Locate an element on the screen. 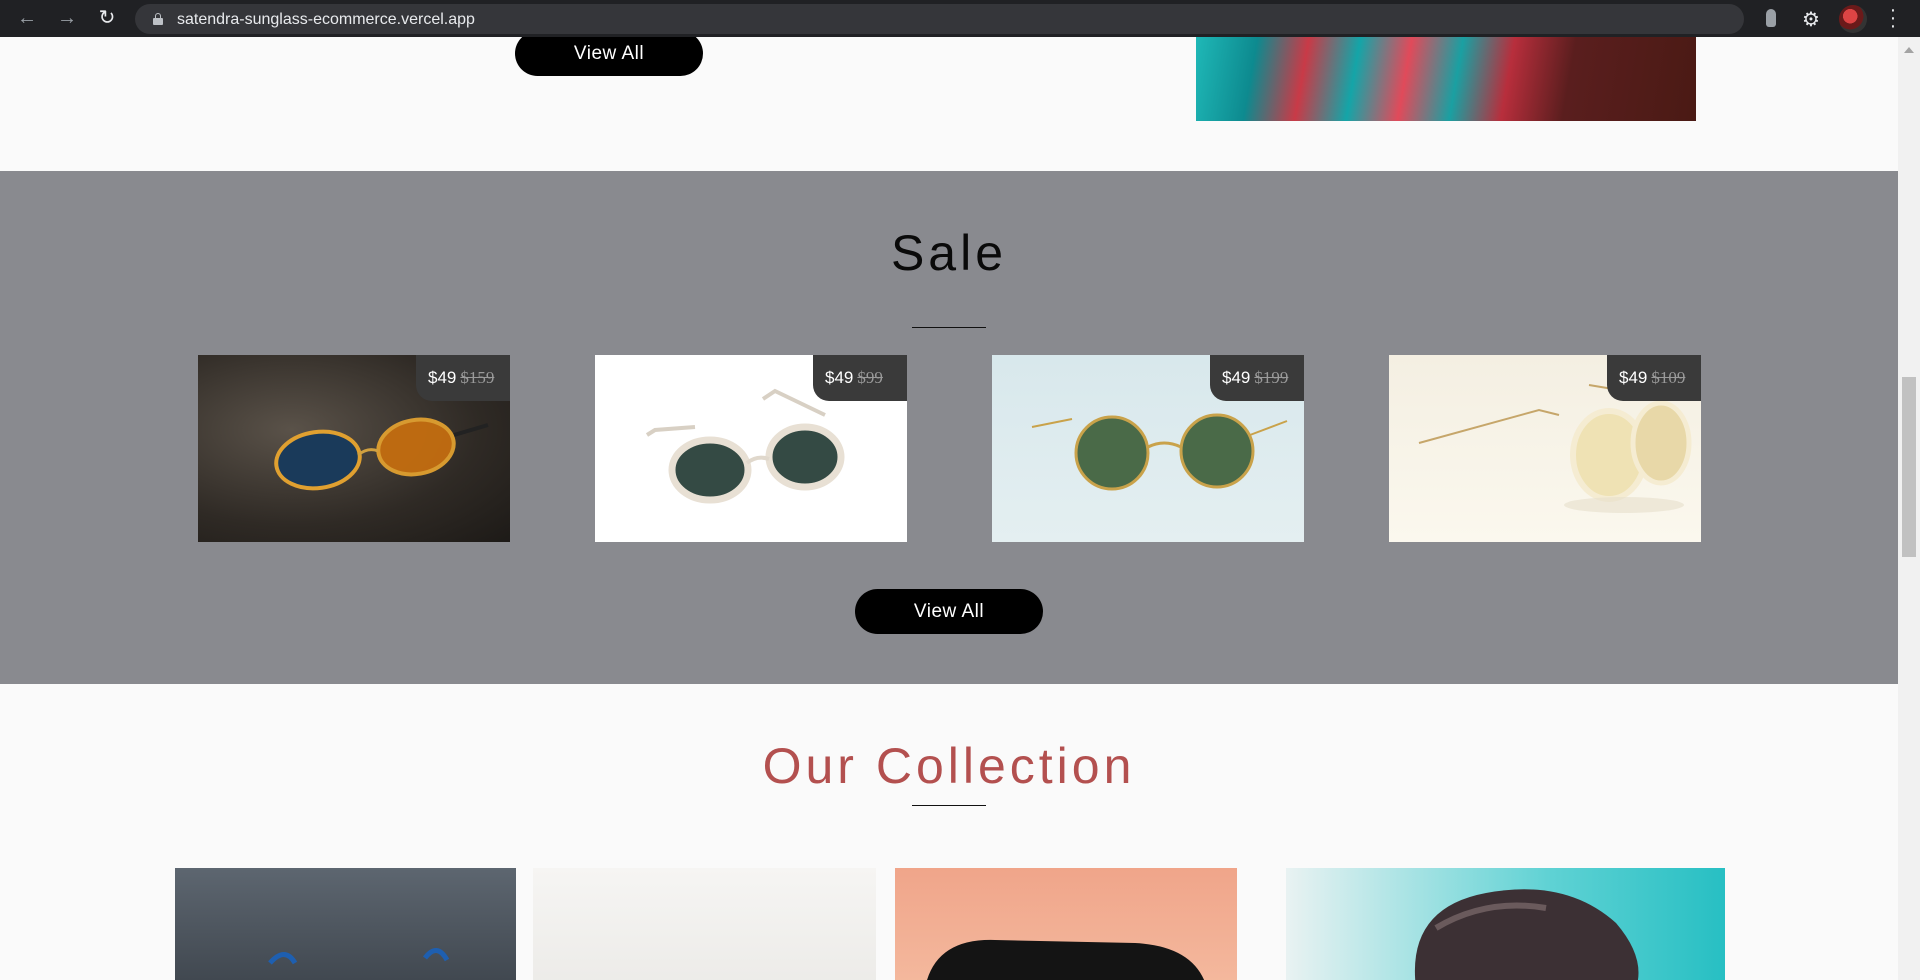 The image size is (1920, 980). extension-icon is located at coordinates (1771, 18).